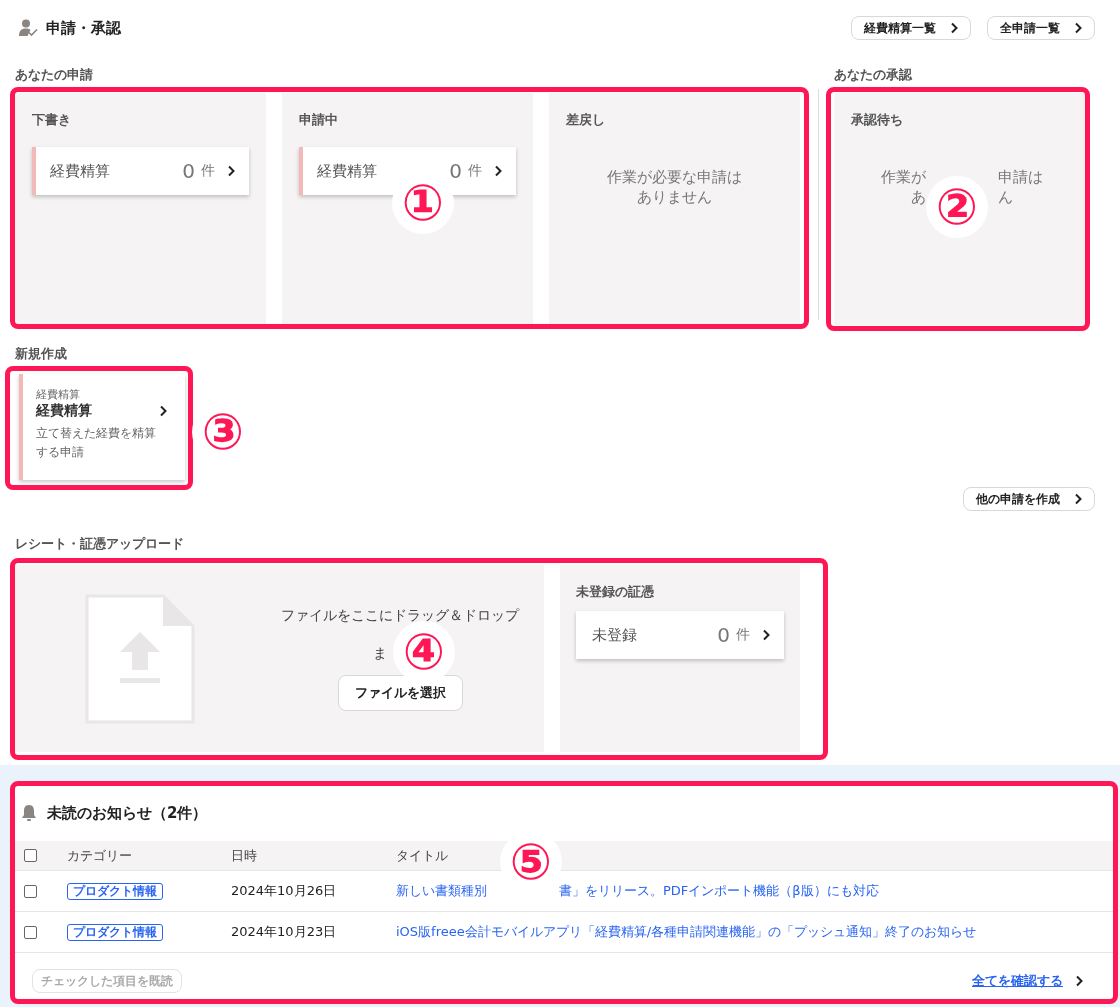 The height and width of the screenshot is (1007, 1120). I want to click on select-file-button: ファイルを選択, so click(400, 692).